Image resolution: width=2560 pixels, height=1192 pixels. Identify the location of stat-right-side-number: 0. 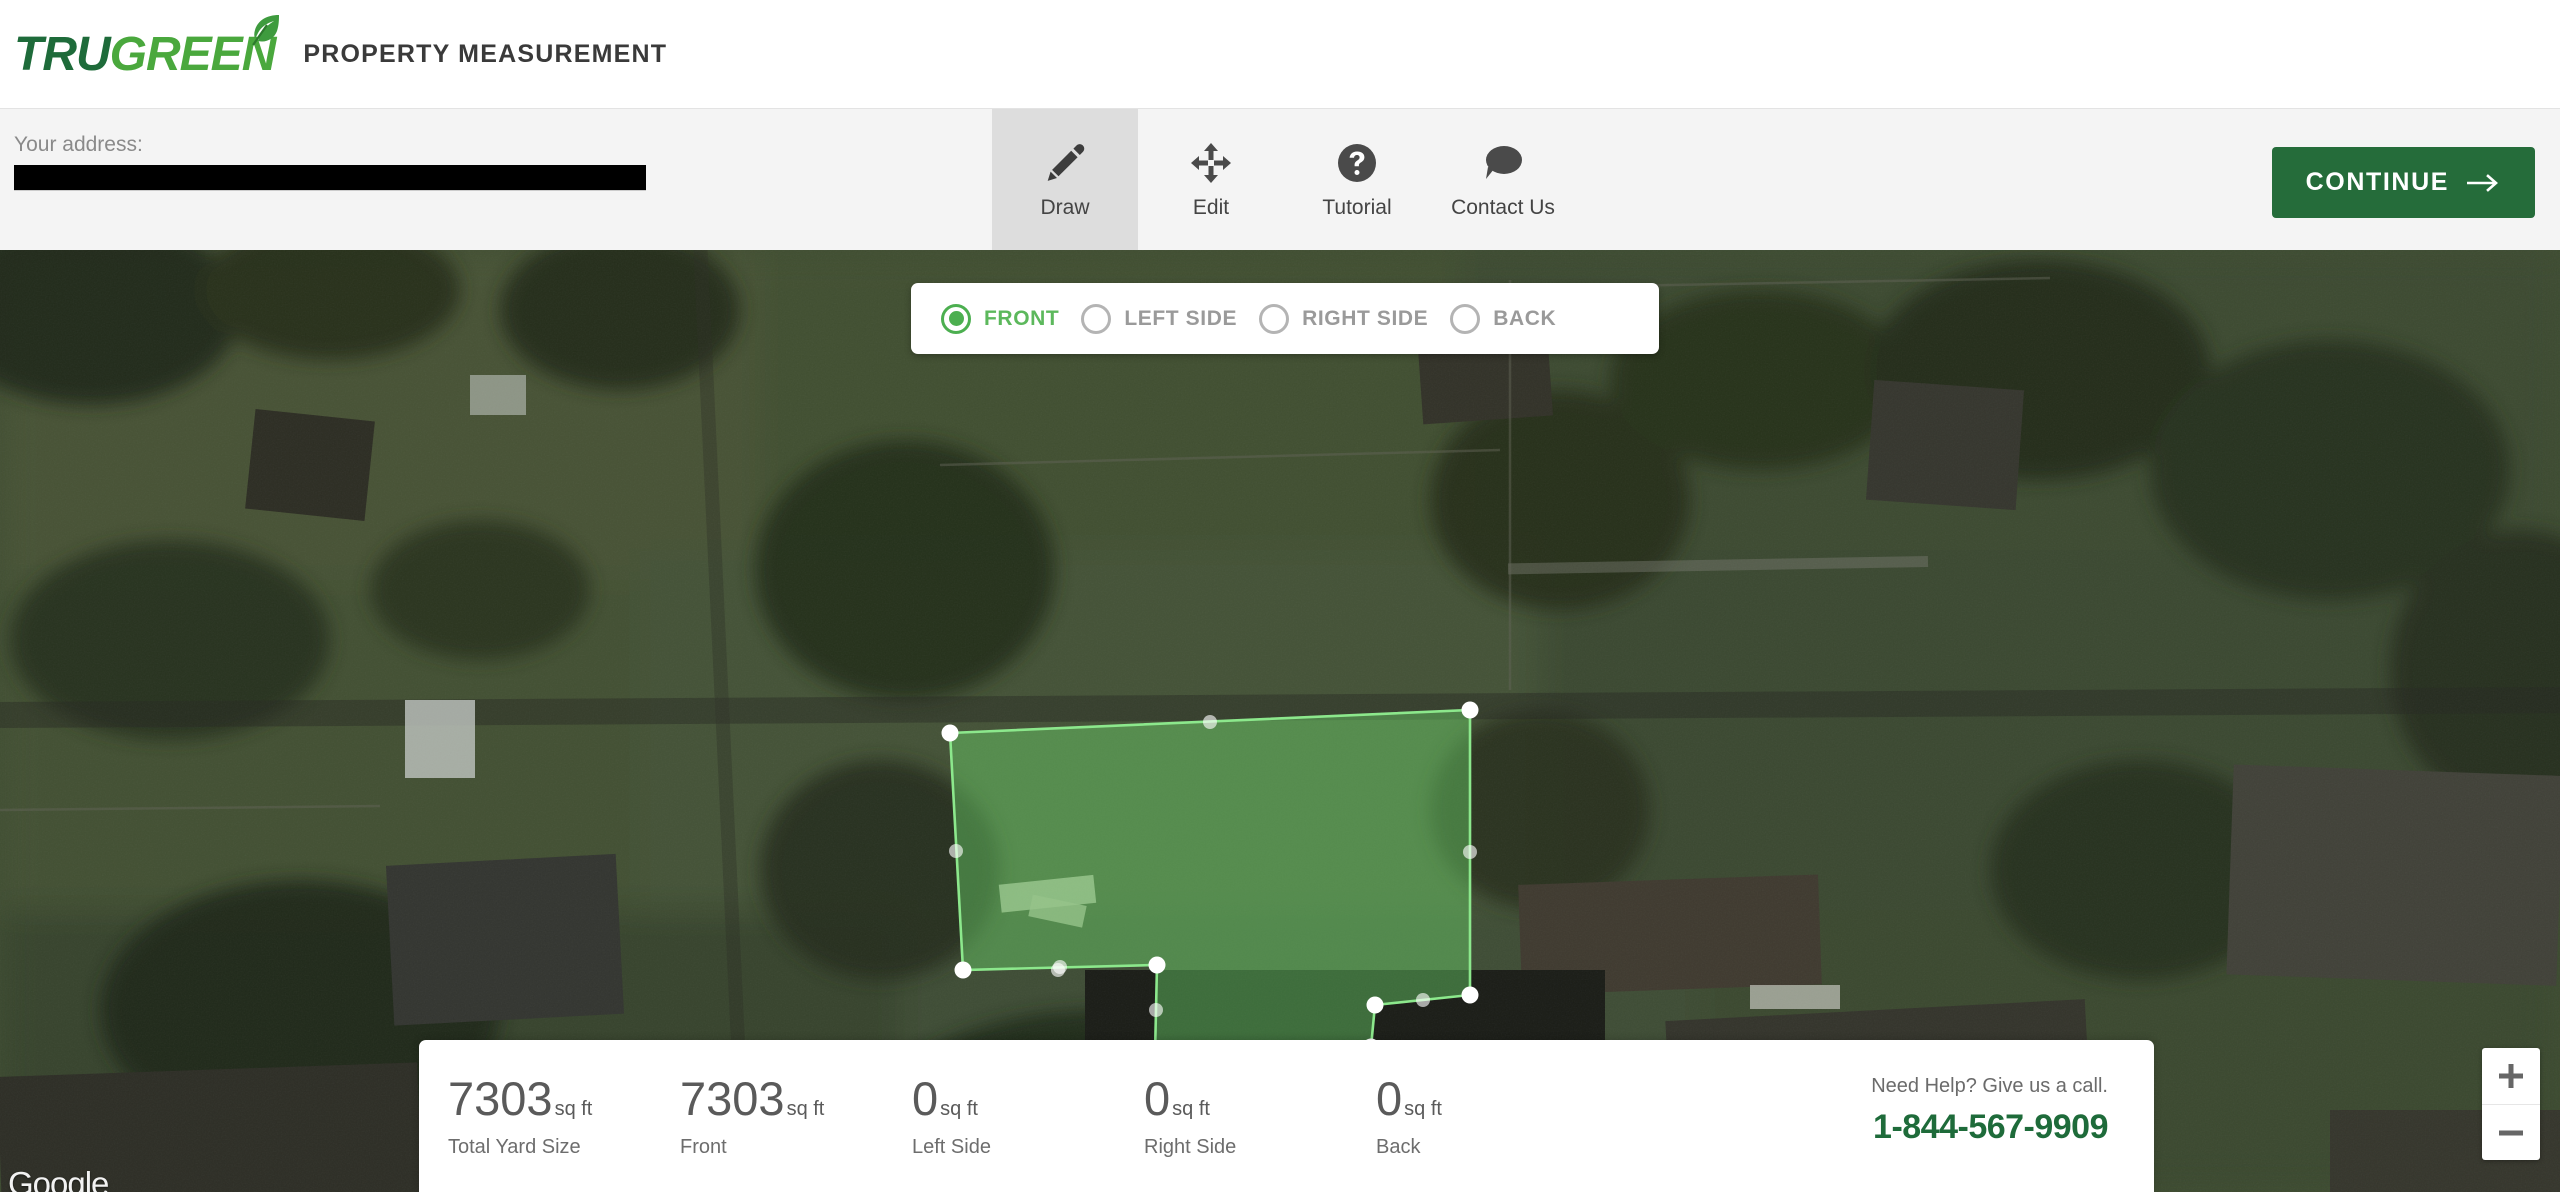
(1157, 1098).